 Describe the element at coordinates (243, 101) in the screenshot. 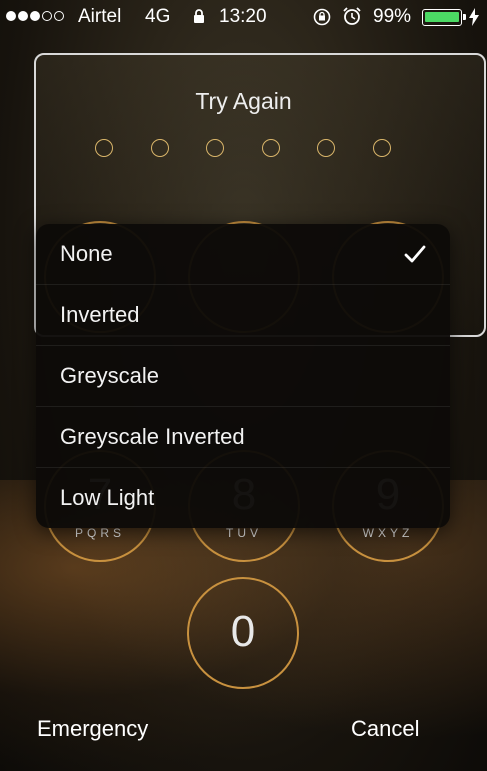

I see `passcode-prompt: Try Again` at that location.